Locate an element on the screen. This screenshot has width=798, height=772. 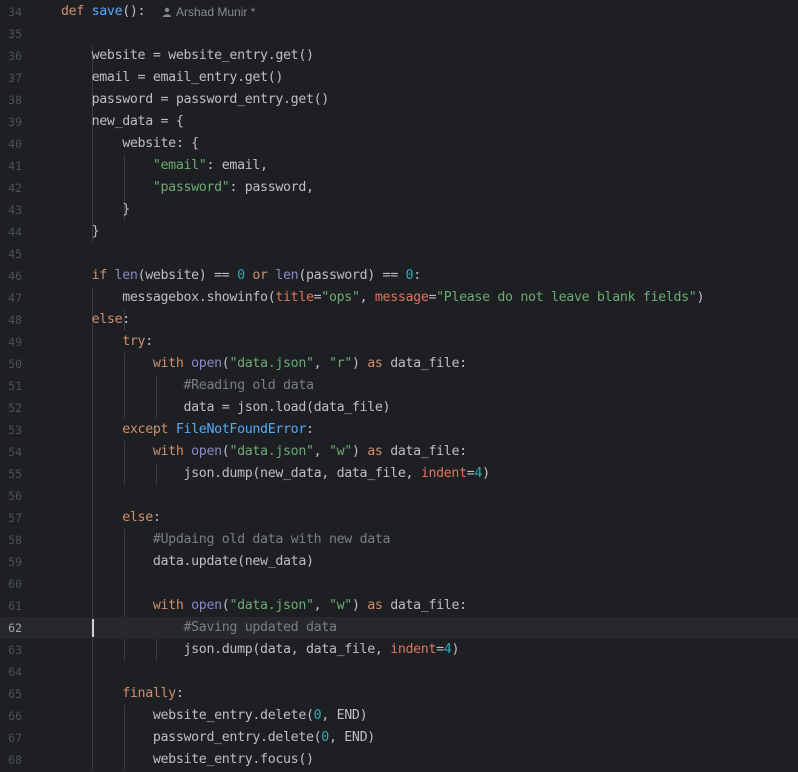
line-number: 48 is located at coordinates (15, 320).